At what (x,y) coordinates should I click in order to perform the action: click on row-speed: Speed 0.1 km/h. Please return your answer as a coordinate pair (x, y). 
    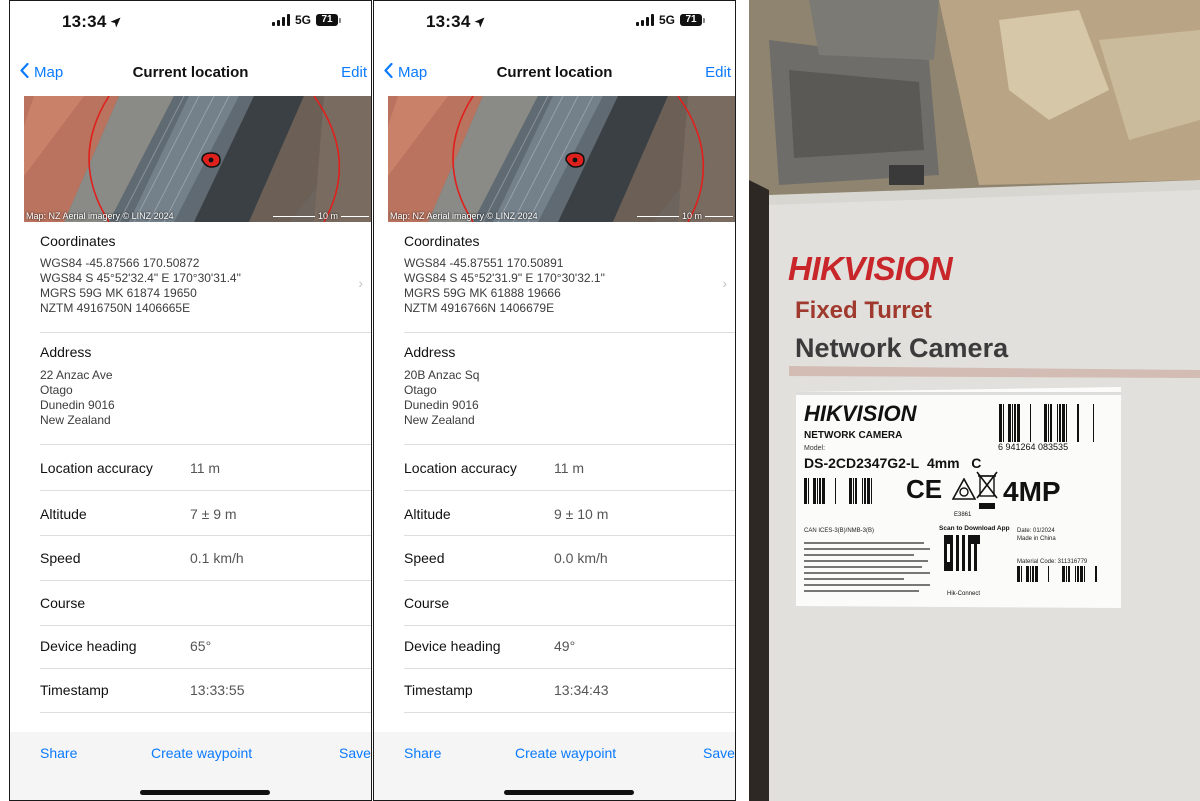
    Looking at the image, I should click on (205, 560).